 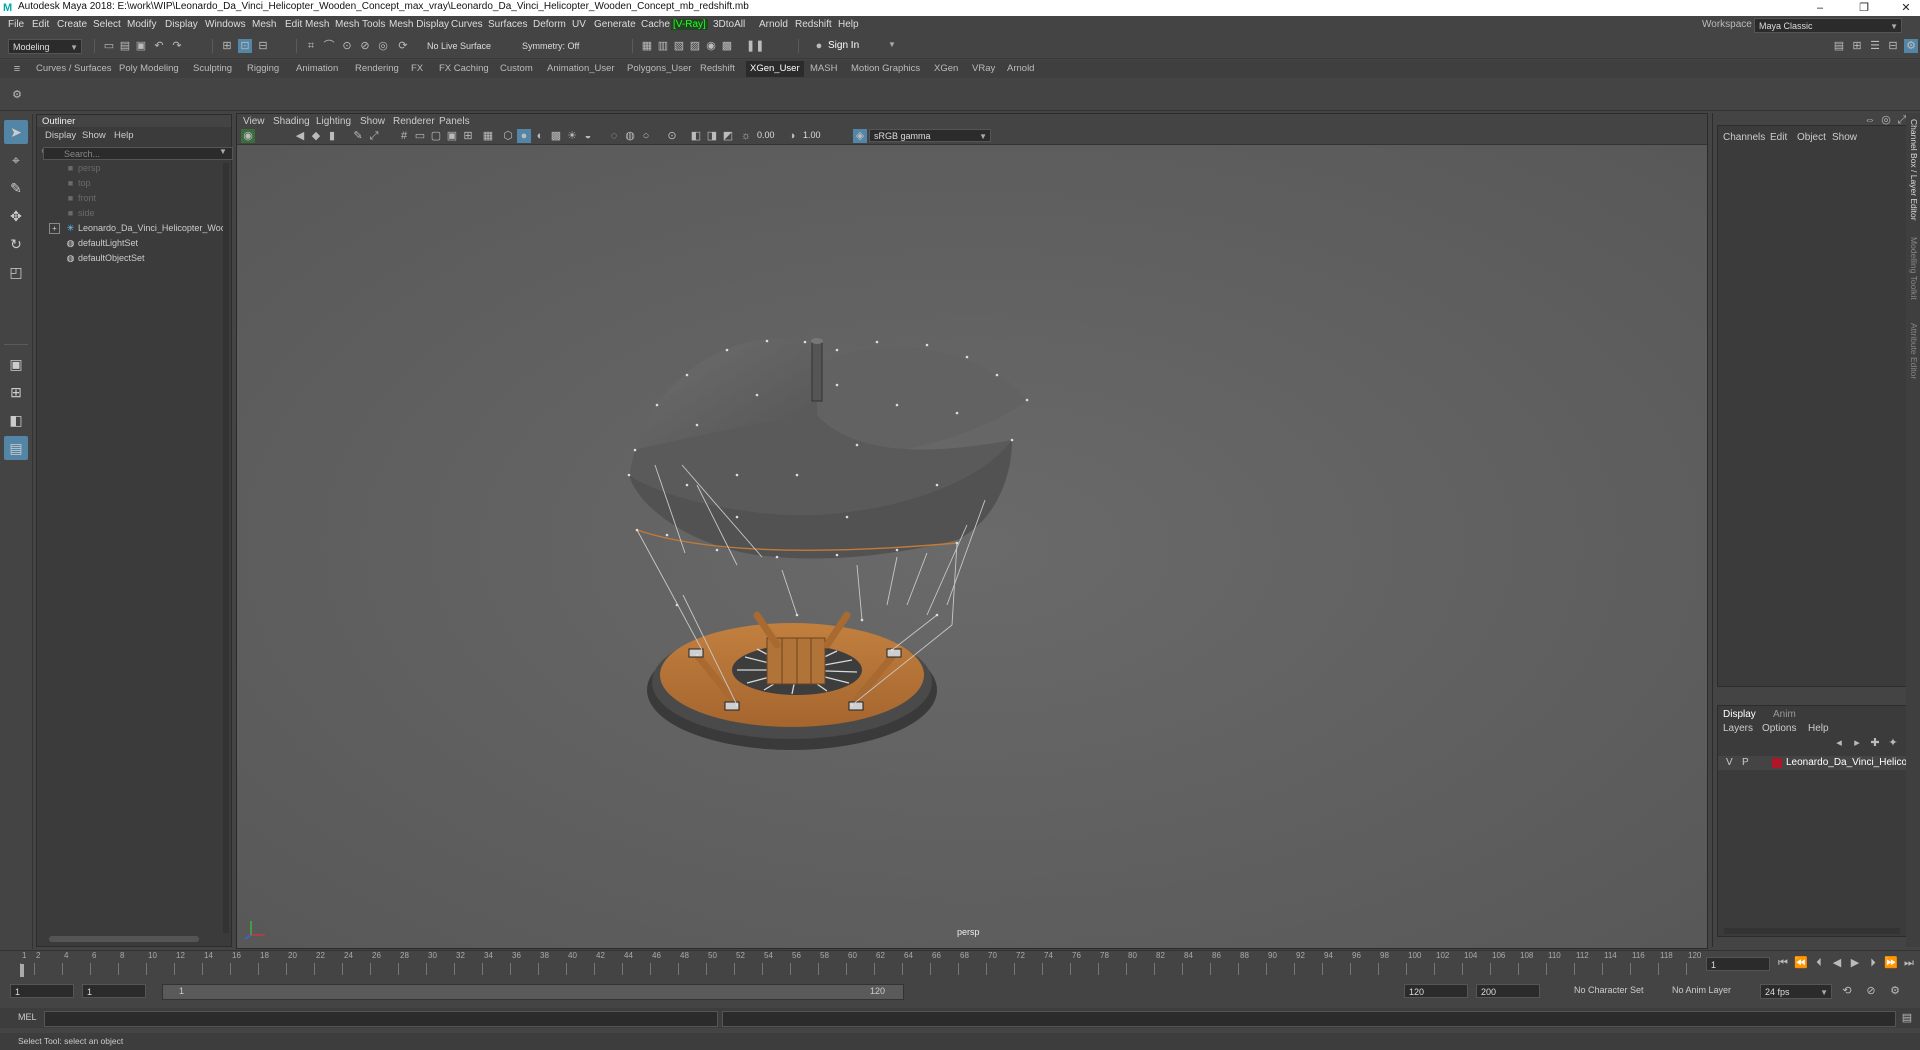 I want to click on menu-arnold: Arnold, so click(x=773, y=24).